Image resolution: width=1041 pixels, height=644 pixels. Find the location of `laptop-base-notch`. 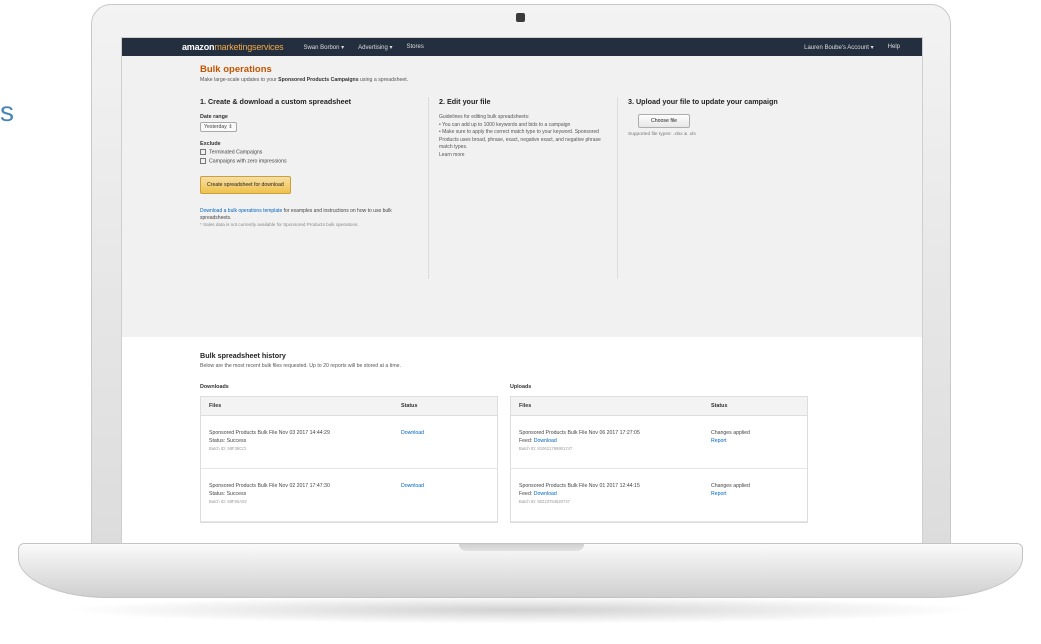

laptop-base-notch is located at coordinates (521, 547).